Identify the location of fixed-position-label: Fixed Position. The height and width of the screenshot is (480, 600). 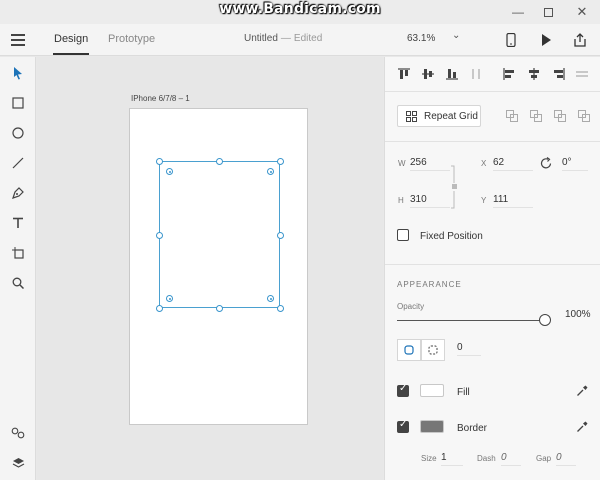
(451, 236).